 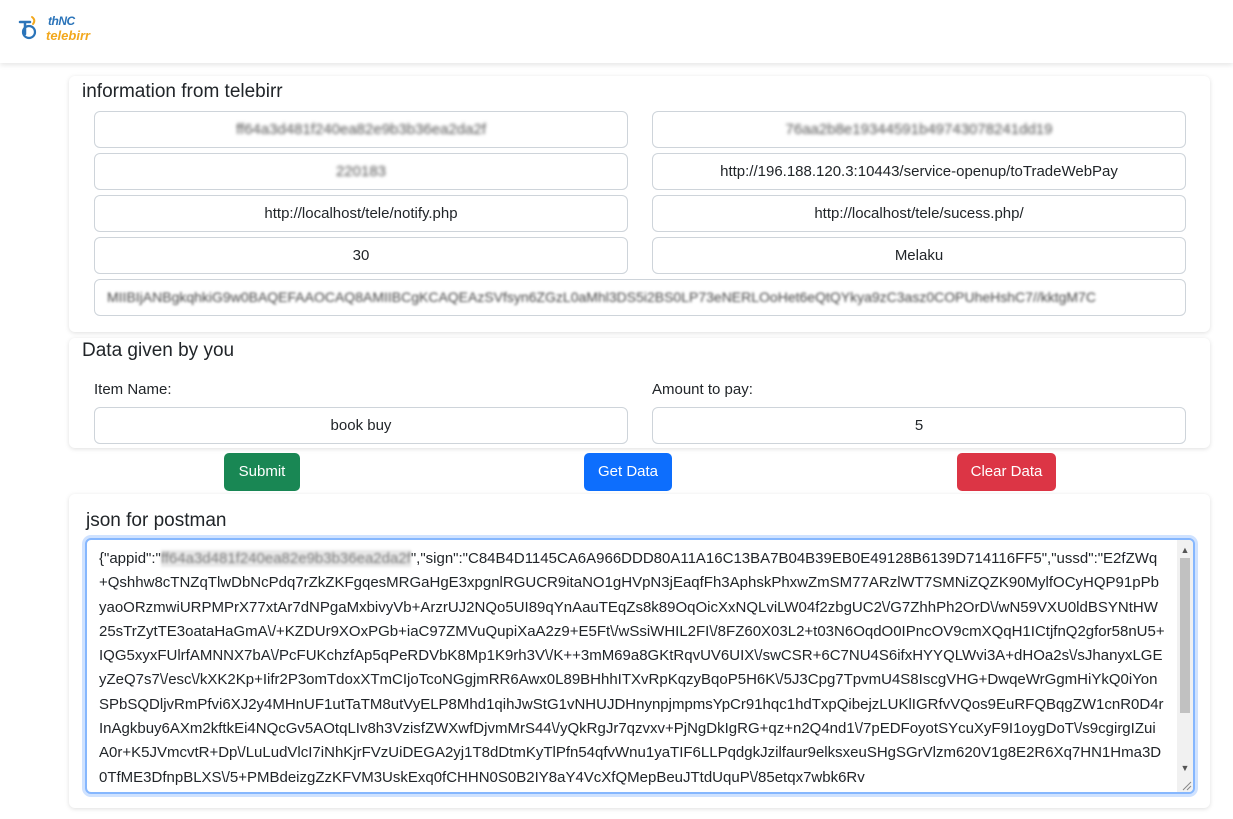 I want to click on item-name-input: book buy, so click(x=361, y=425).